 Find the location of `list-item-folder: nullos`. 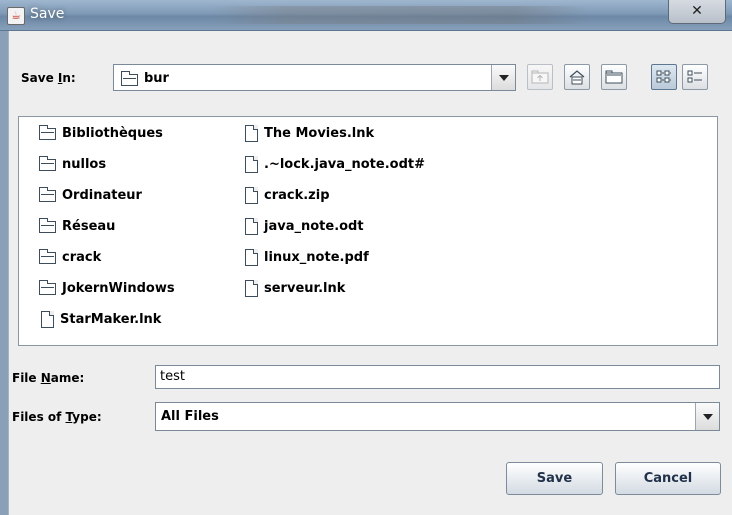

list-item-folder: nullos is located at coordinates (72, 164).